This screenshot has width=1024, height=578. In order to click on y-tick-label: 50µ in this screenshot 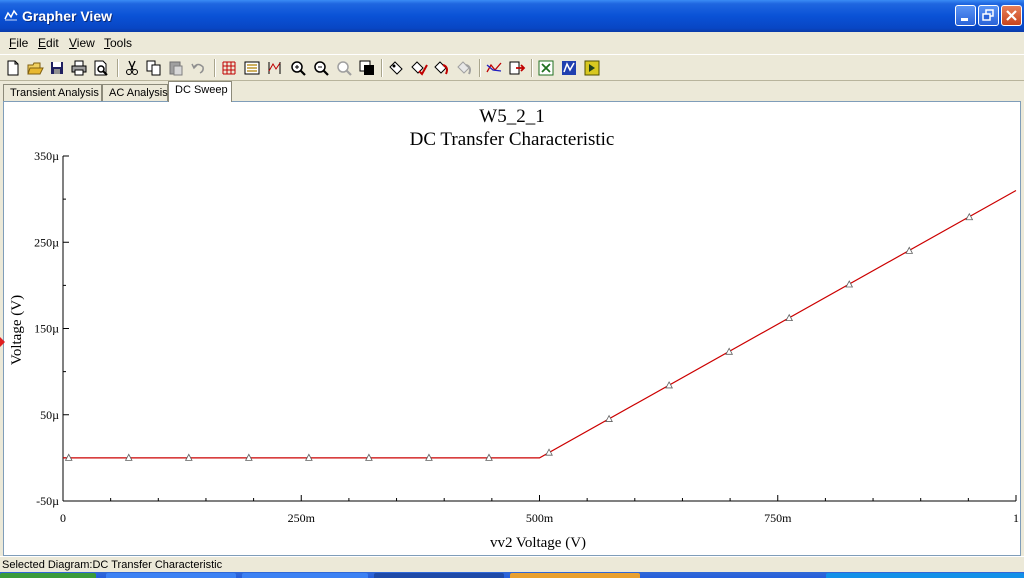, I will do `click(49, 415)`.